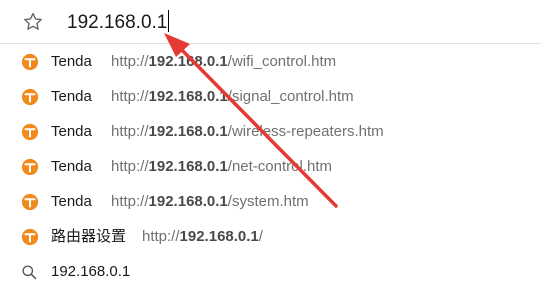 This screenshot has height=289, width=541. What do you see at coordinates (89, 236) in the screenshot?
I see `suggestion-site-name: 路由器设置` at bounding box center [89, 236].